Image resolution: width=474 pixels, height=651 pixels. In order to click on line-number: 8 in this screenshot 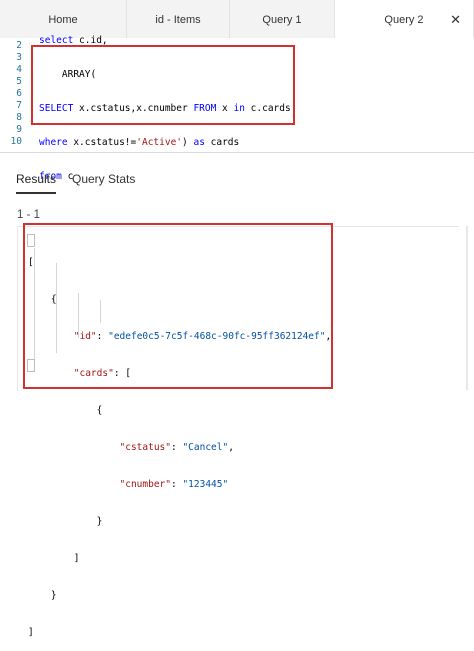, I will do `click(19, 117)`.